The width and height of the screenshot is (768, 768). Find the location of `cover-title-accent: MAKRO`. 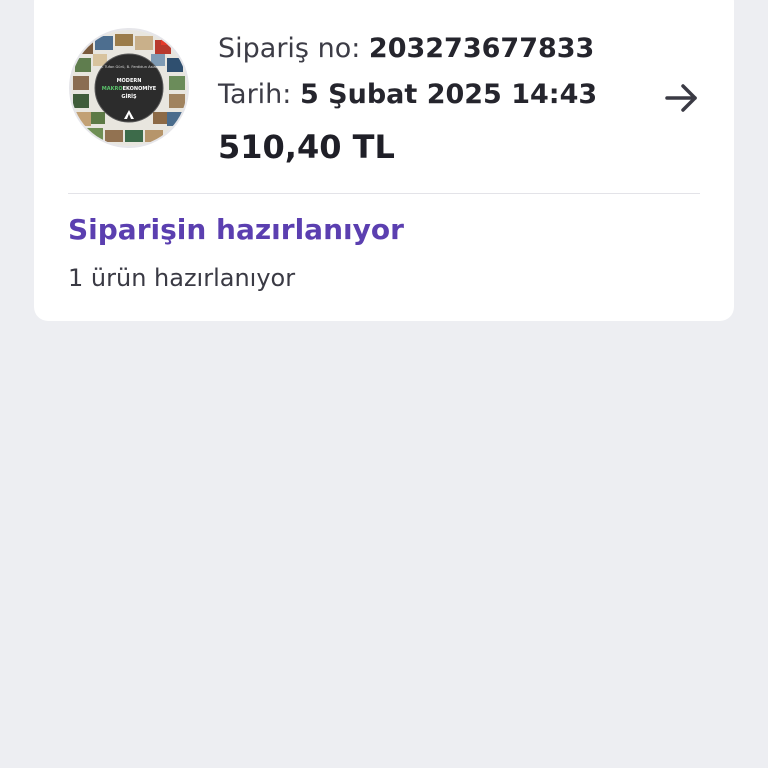

cover-title-accent: MAKRO is located at coordinates (112, 89).